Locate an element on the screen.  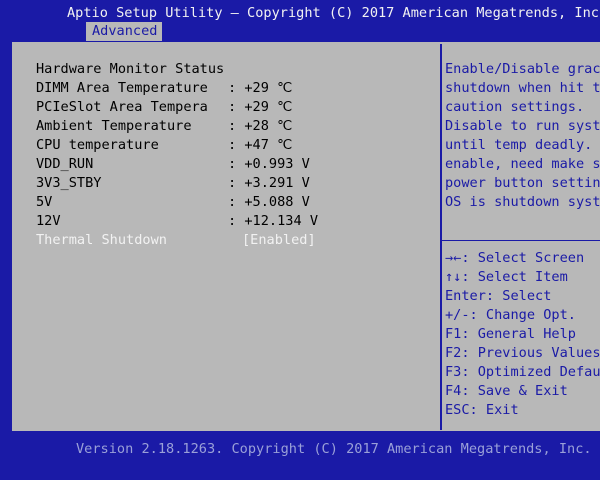
reading-3v3-stby: 3V3_STBY : +3.291 V is located at coordinates (173, 183).